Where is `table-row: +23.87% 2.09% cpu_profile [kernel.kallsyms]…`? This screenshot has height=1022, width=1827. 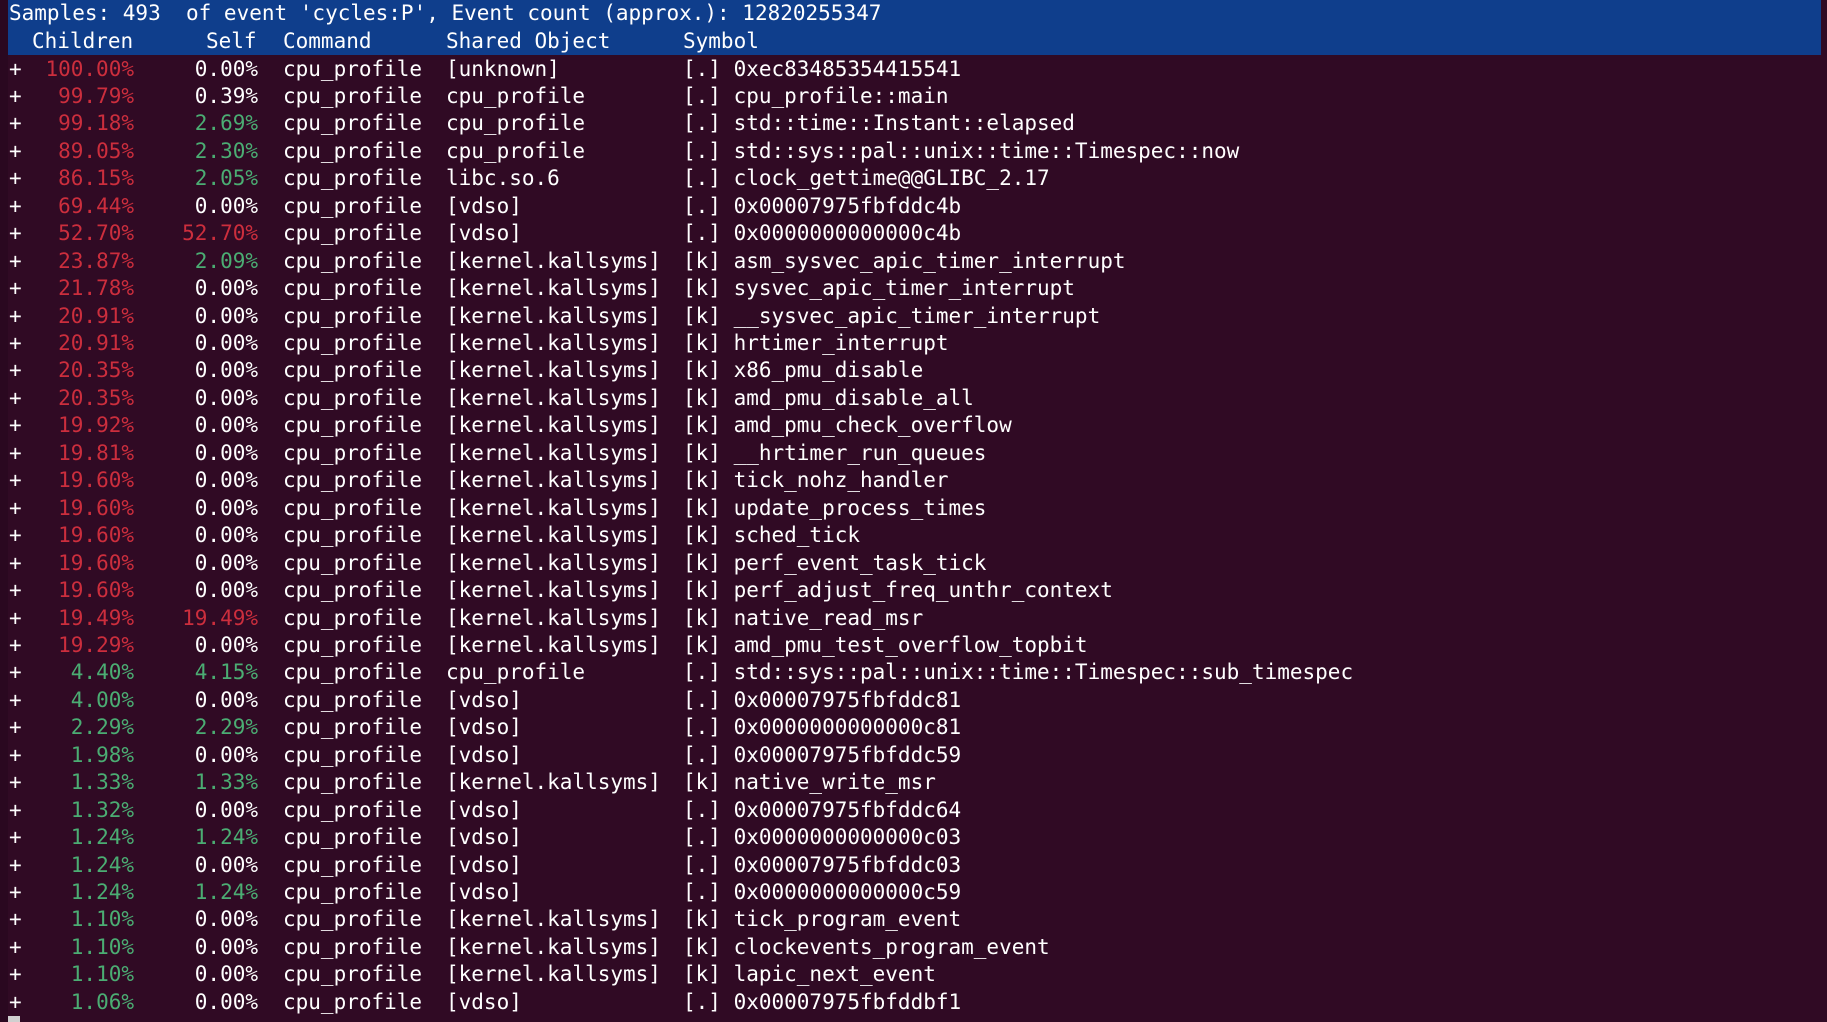
table-row: +23.87% 2.09% cpu_profile [kernel.kallsyms]… is located at coordinates (913, 262).